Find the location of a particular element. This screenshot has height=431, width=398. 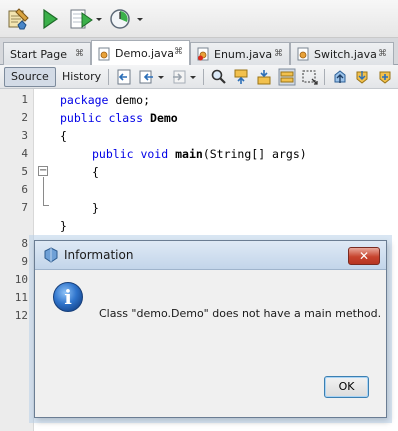

code-line-1: package demo; is located at coordinates (105, 100).